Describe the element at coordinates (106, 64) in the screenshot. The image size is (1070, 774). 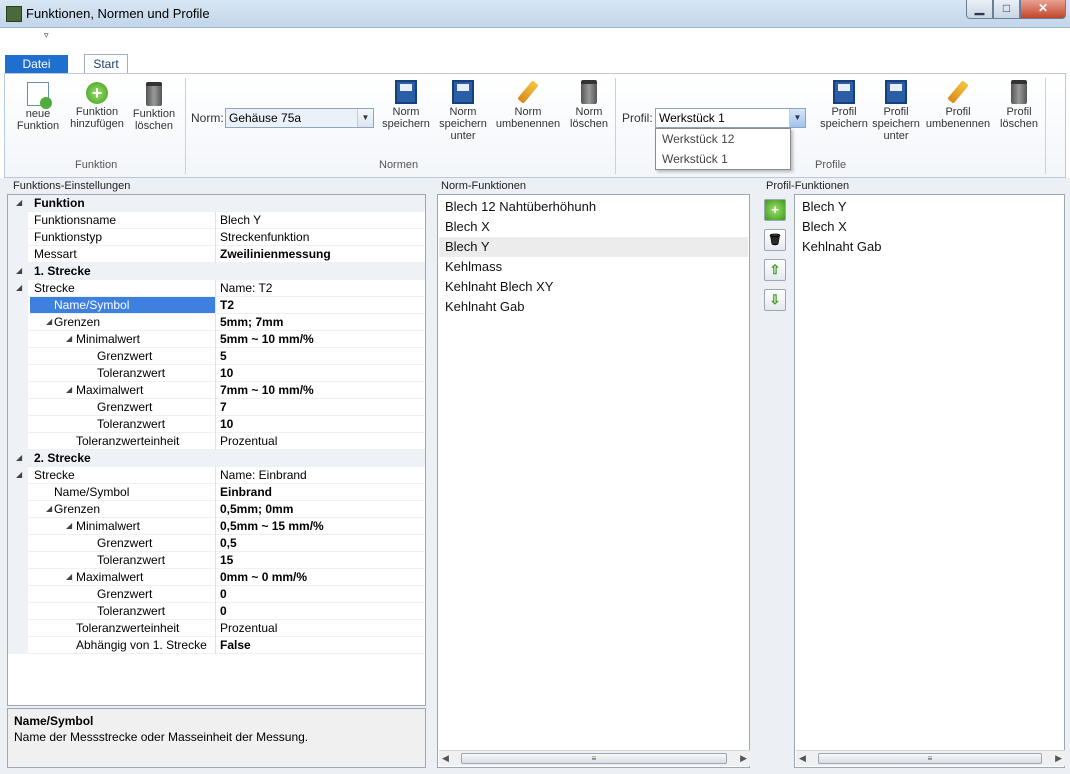
I see `tab-start: Start` at that location.